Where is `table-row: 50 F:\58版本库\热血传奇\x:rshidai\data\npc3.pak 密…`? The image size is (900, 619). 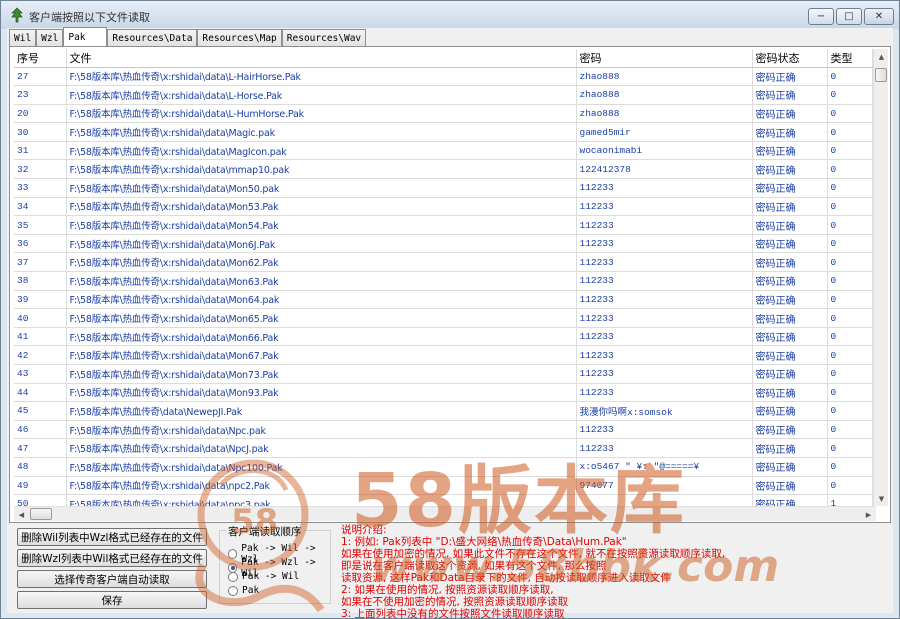
table-row: 50 F:\58版本库\热血传奇\x:rshidai\data\npc3.pak 密… is located at coordinates (443, 500).